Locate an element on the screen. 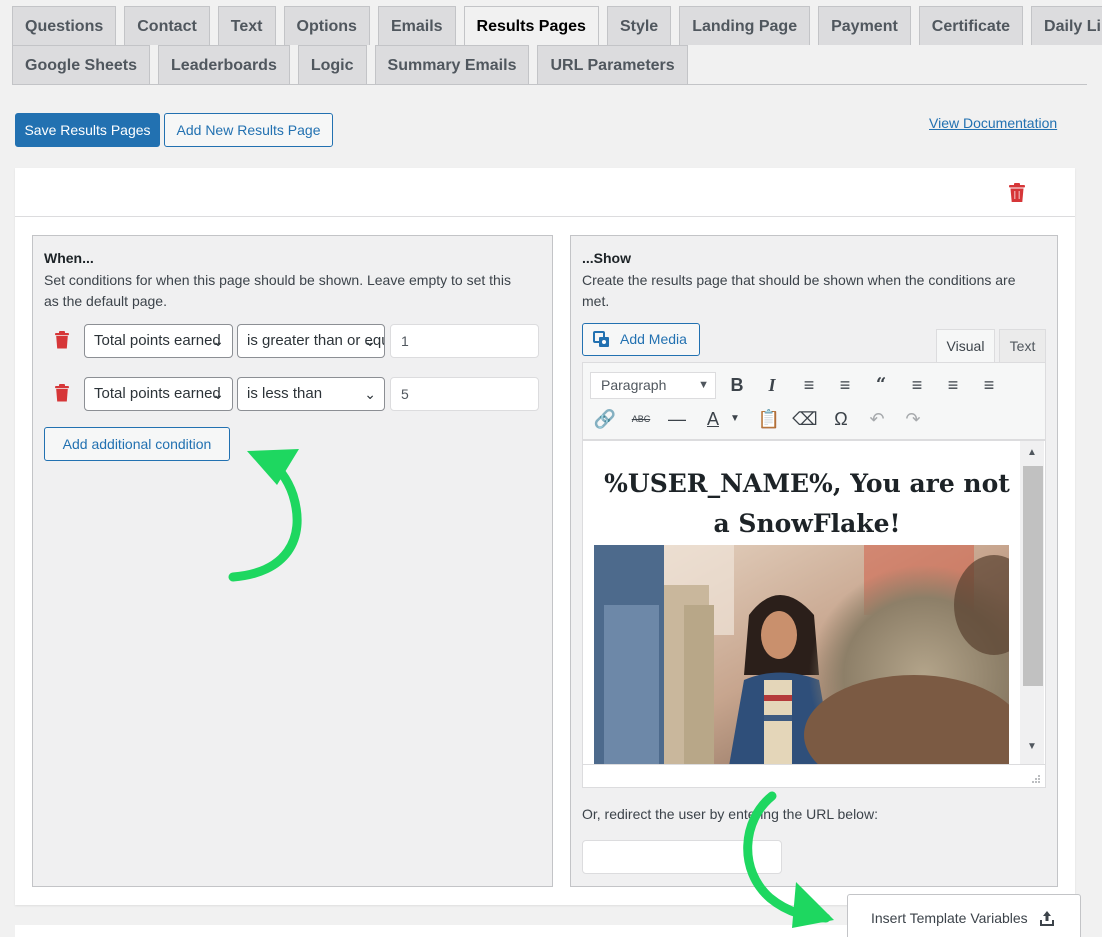 This screenshot has width=1102, height=937. add-new-results-page-button: Add New Results Page is located at coordinates (248, 130).